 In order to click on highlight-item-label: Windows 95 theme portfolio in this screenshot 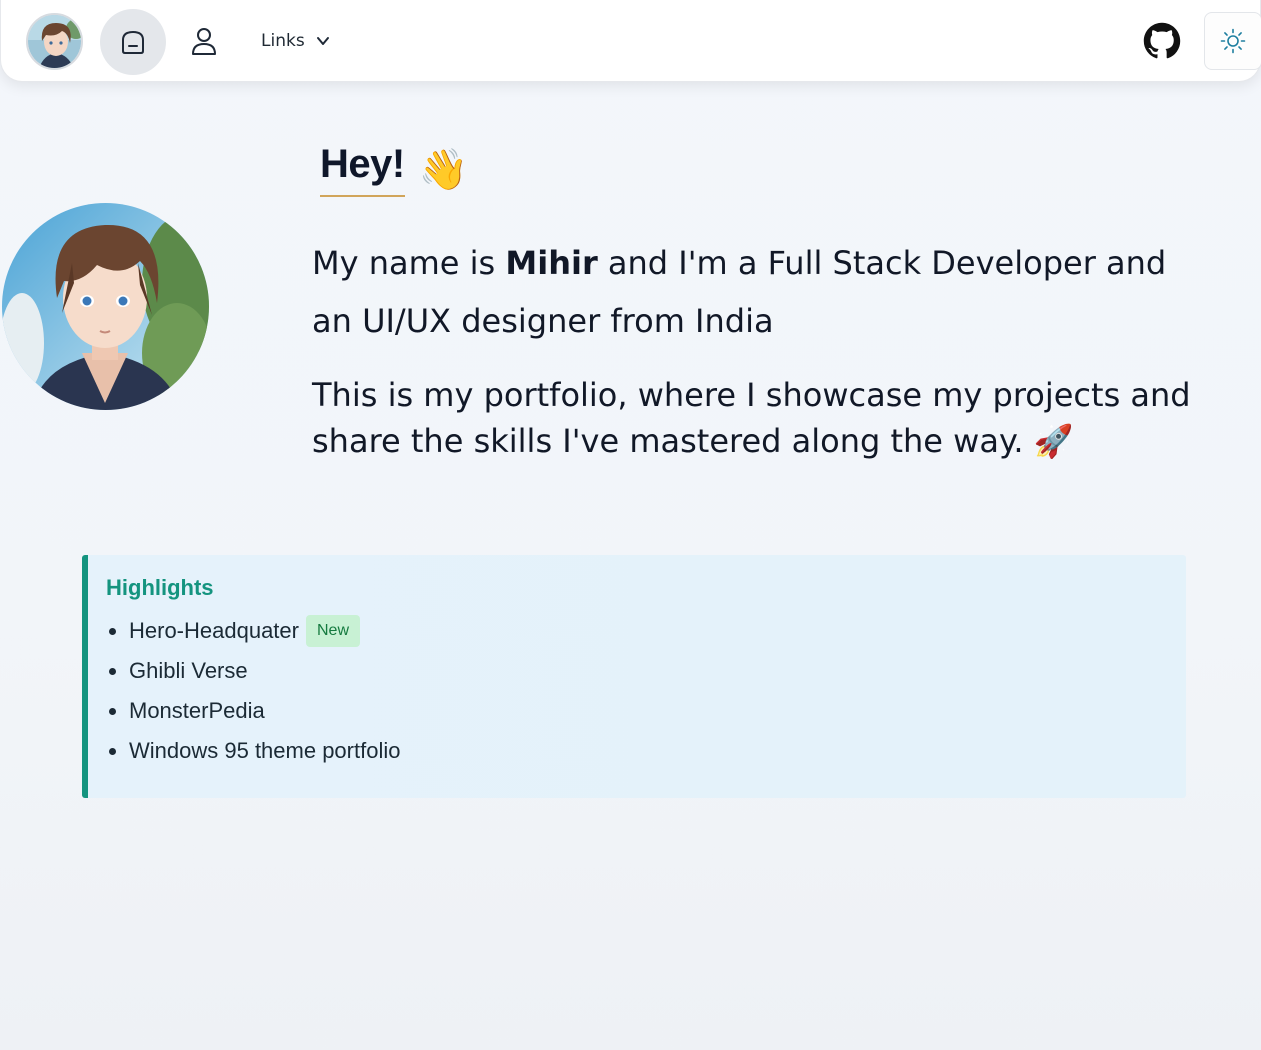, I will do `click(265, 750)`.